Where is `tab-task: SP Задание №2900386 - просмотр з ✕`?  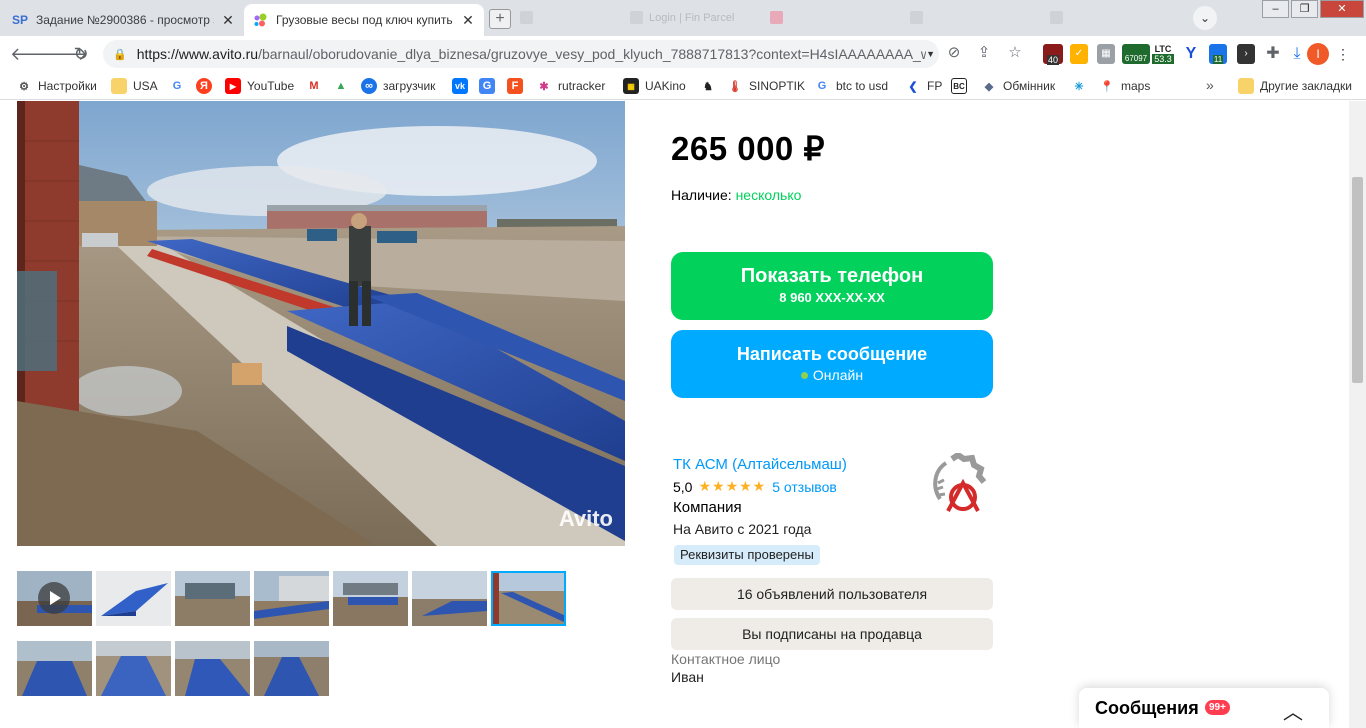 tab-task: SP Задание №2900386 - просмотр з ✕ is located at coordinates (124, 20).